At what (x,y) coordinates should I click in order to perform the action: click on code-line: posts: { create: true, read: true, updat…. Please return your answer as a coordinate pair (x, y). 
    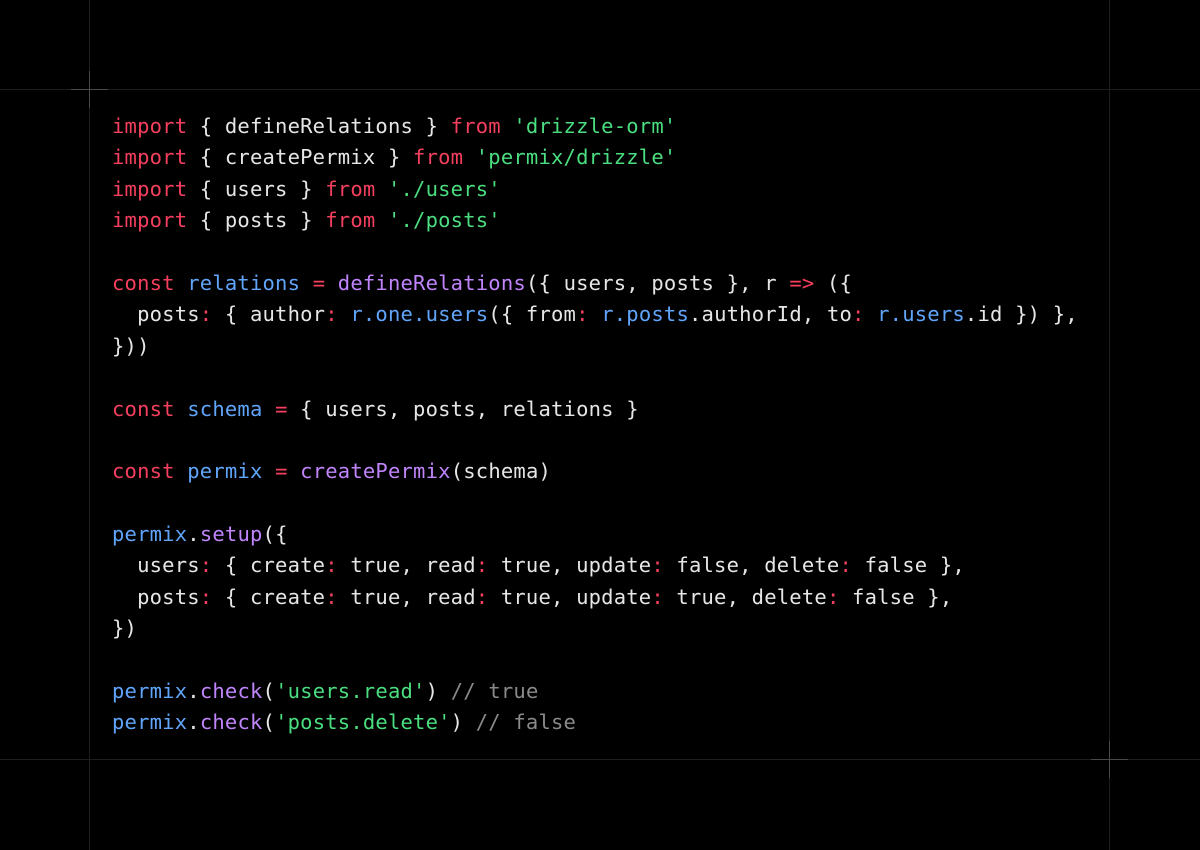
    Looking at the image, I should click on (595, 597).